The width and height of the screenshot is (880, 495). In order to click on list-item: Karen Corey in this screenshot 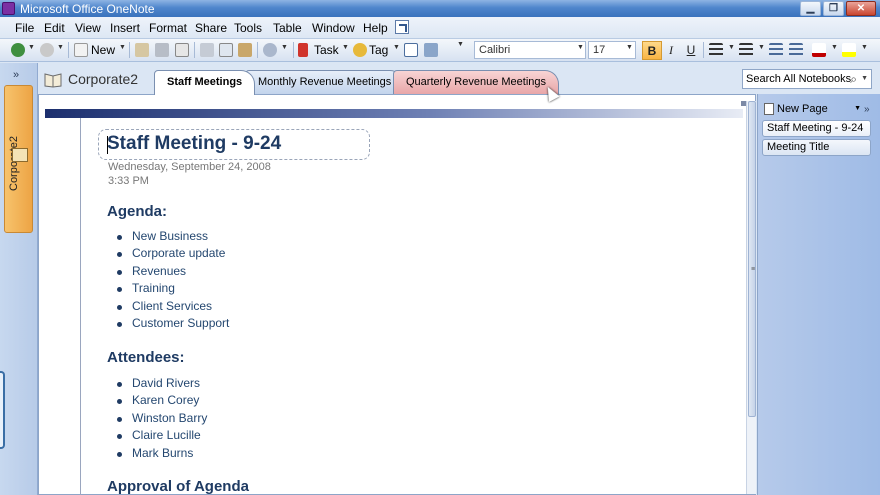, I will do `click(162, 400)`.